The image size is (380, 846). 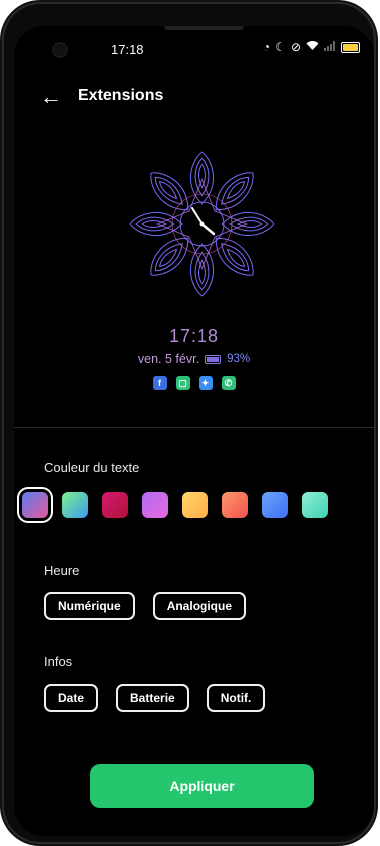 I want to click on lockscreen-date-row: ven. 5 févr. 93%, so click(x=194, y=359).